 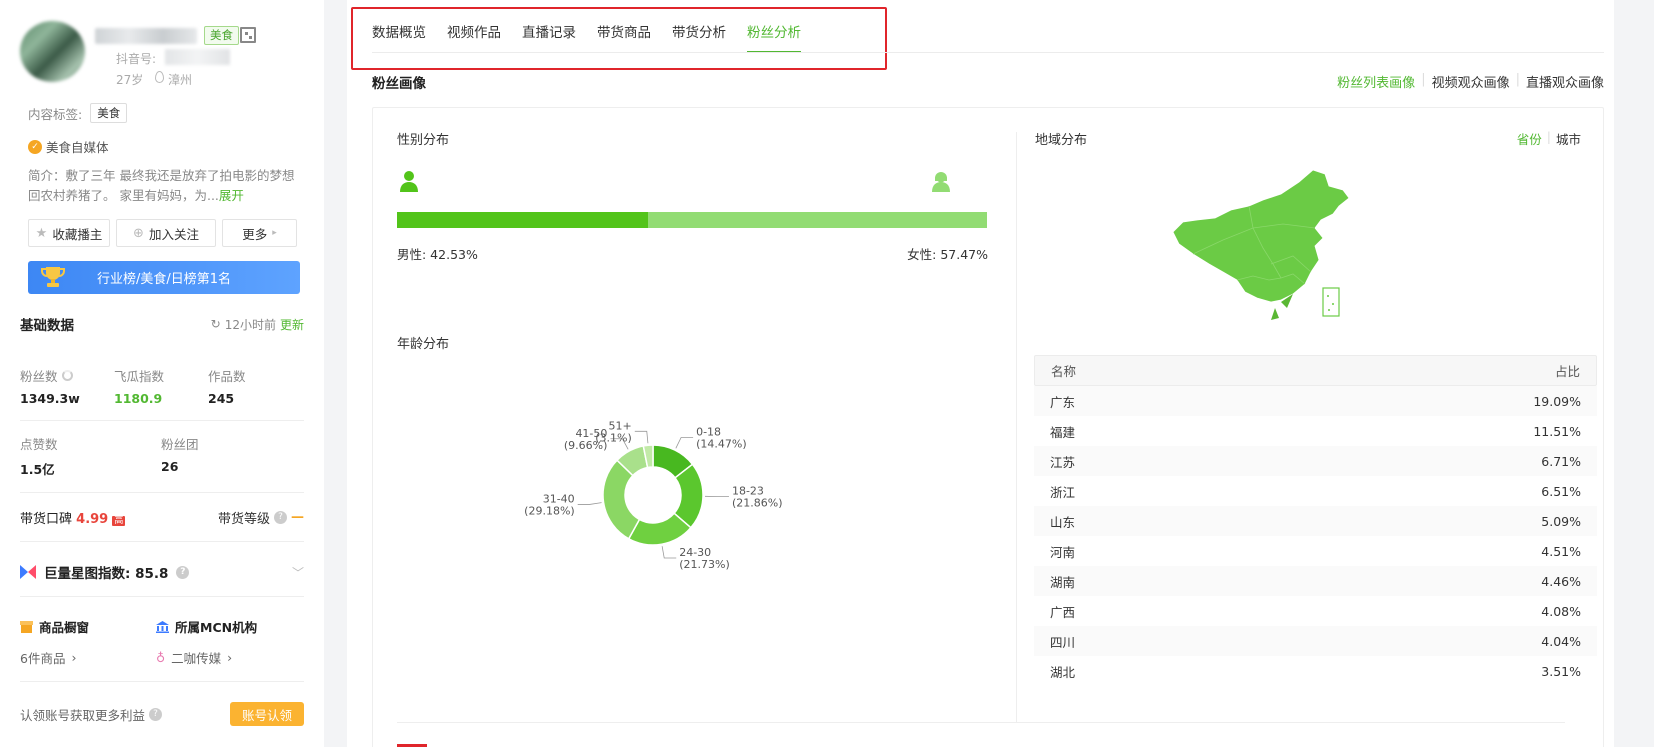 What do you see at coordinates (1315, 431) in the screenshot?
I see `table-row: 福建 11.51%` at bounding box center [1315, 431].